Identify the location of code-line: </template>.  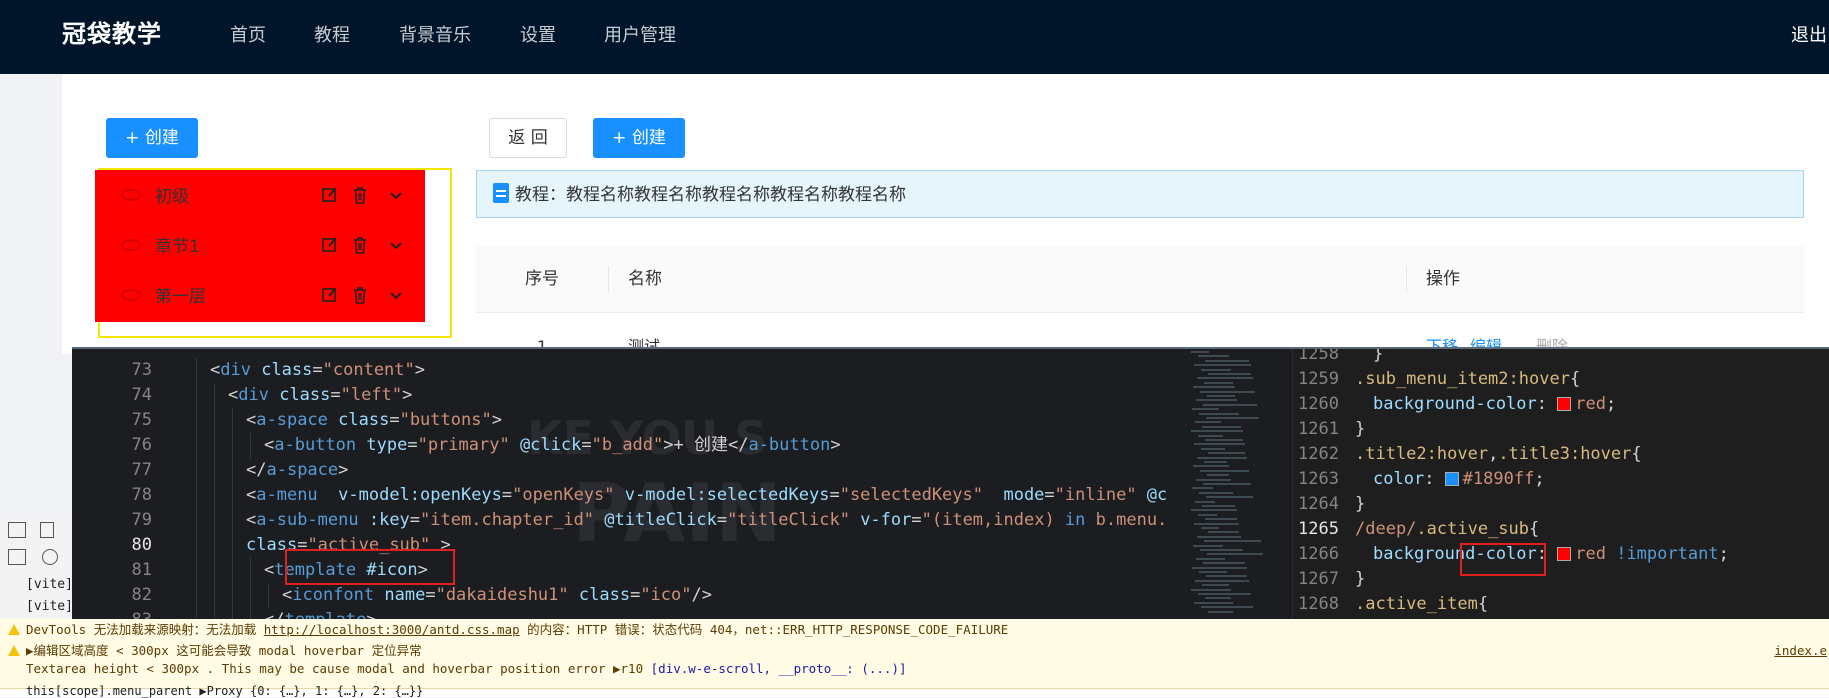
(320, 613).